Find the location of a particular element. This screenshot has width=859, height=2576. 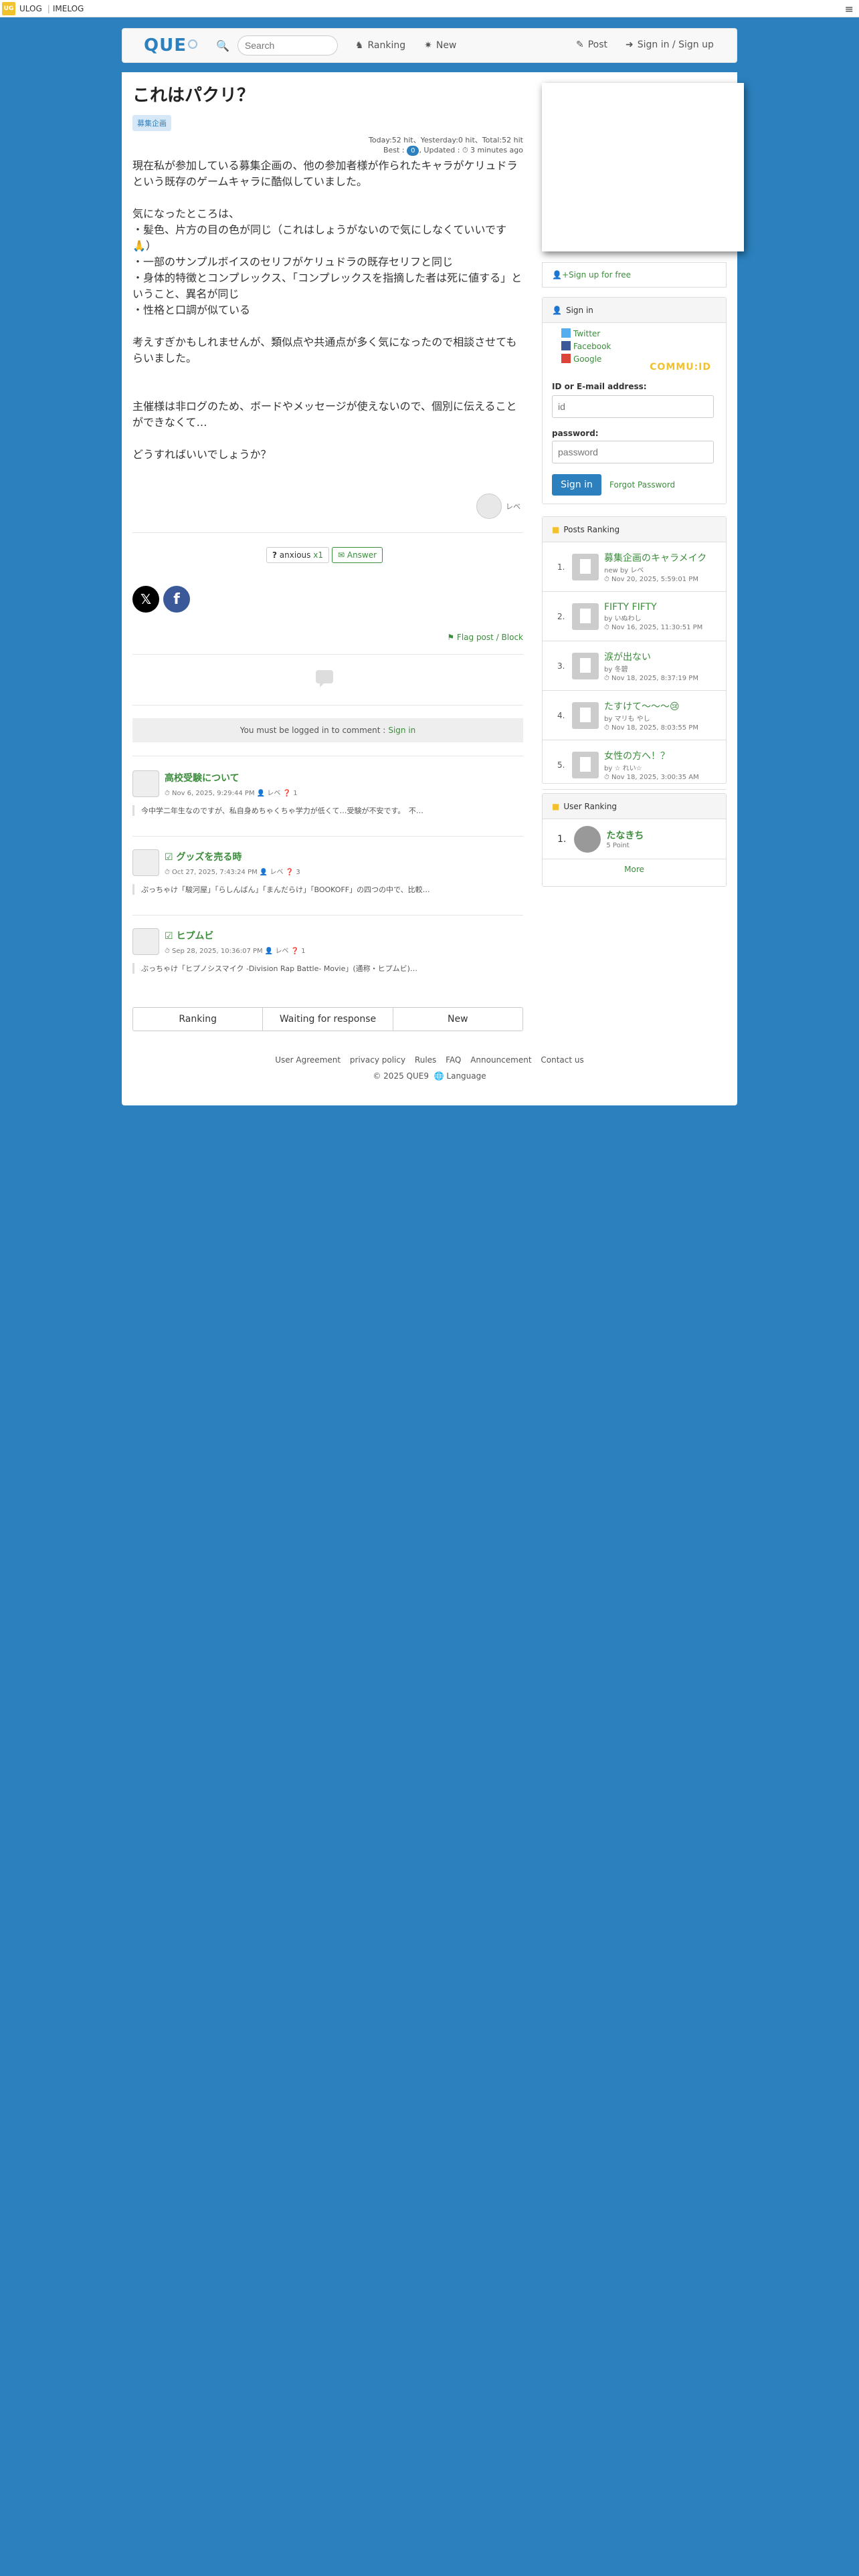

author-avatar is located at coordinates (489, 506).